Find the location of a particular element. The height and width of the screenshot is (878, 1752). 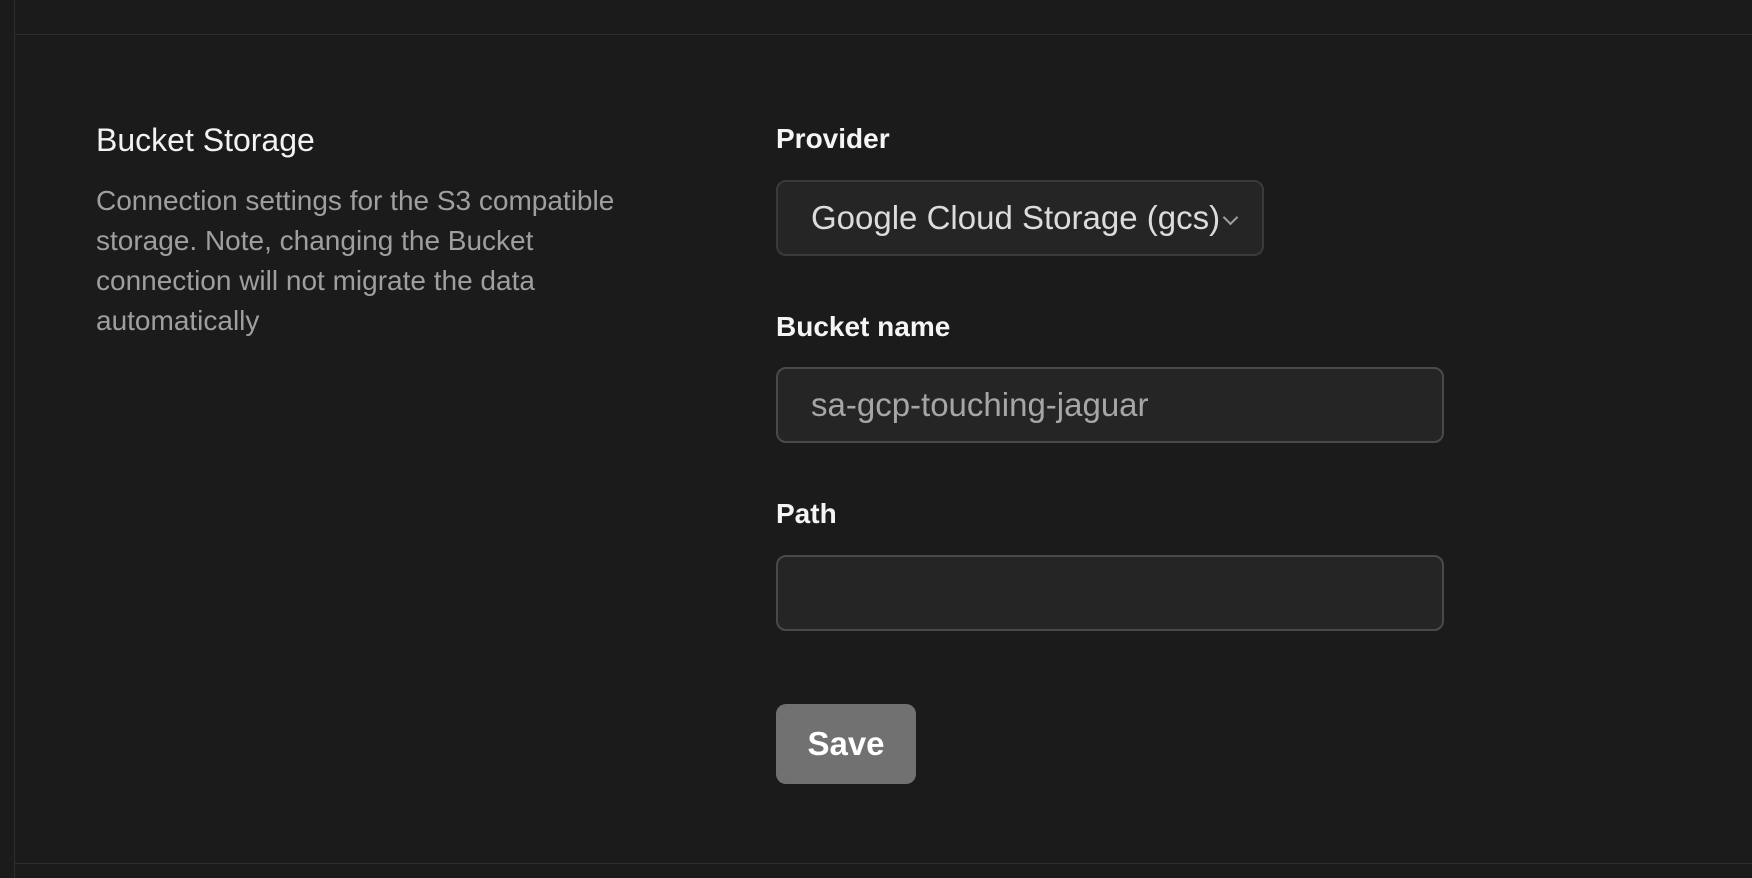

provider-selected-value: Google Cloud Storage (gcs) is located at coordinates (1016, 217).